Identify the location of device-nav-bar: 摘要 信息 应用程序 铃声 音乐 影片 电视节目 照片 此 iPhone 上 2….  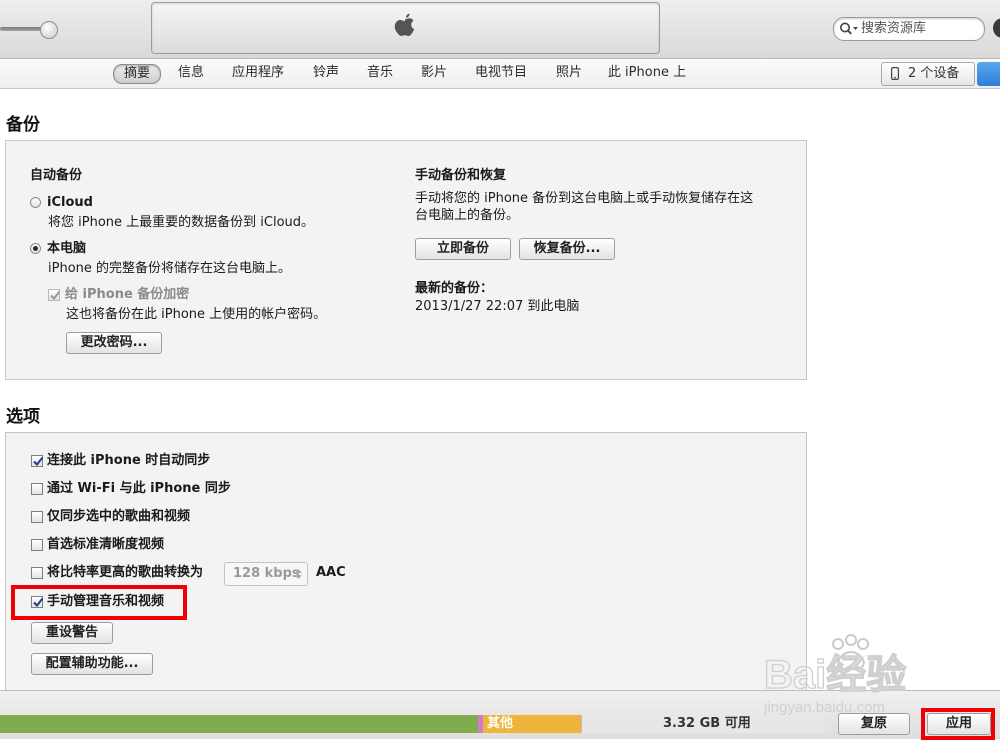
(500, 74).